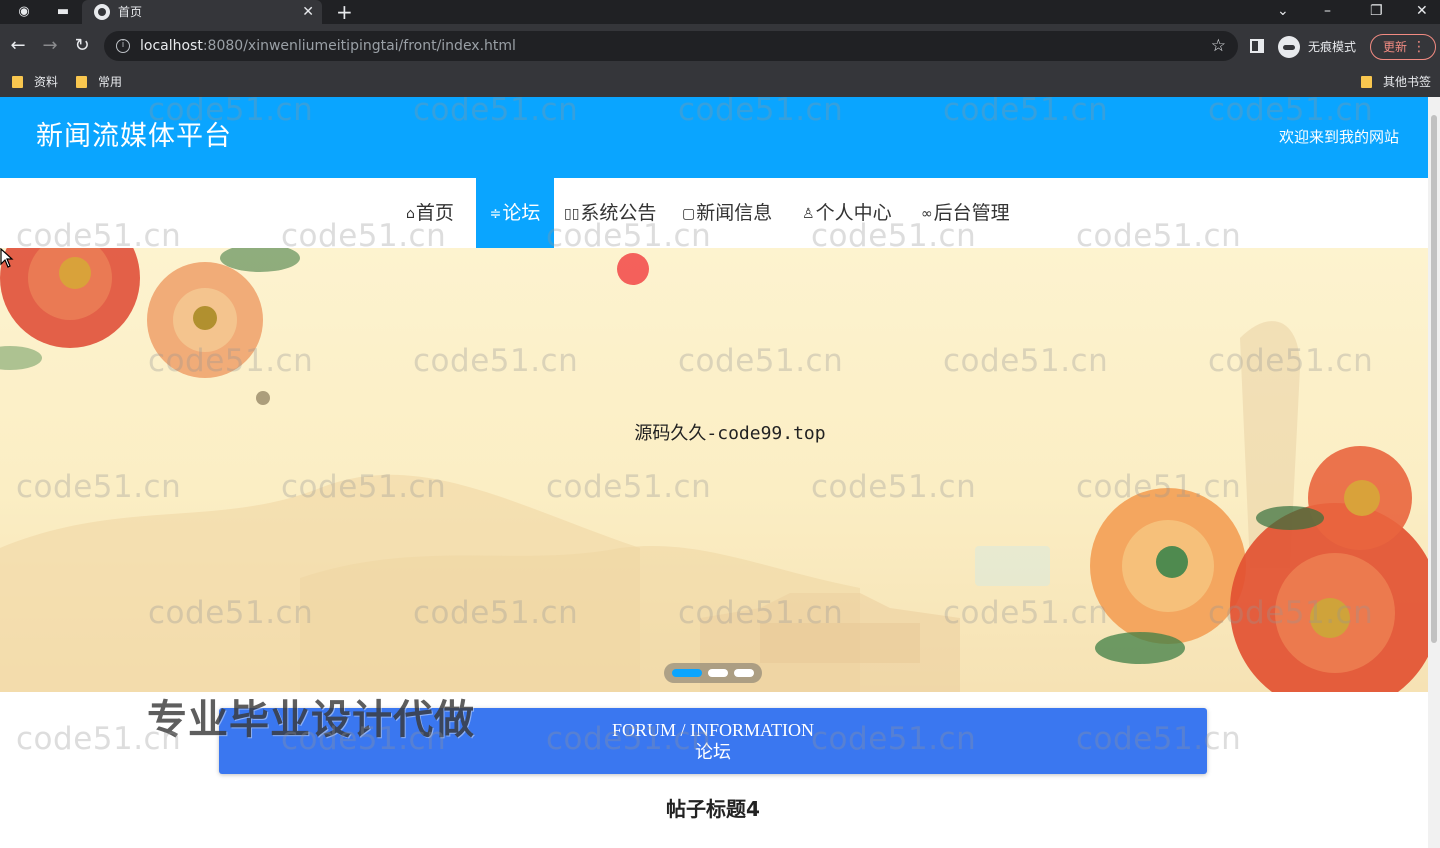  What do you see at coordinates (7, 258) in the screenshot?
I see `mouse-cursor-icon` at bounding box center [7, 258].